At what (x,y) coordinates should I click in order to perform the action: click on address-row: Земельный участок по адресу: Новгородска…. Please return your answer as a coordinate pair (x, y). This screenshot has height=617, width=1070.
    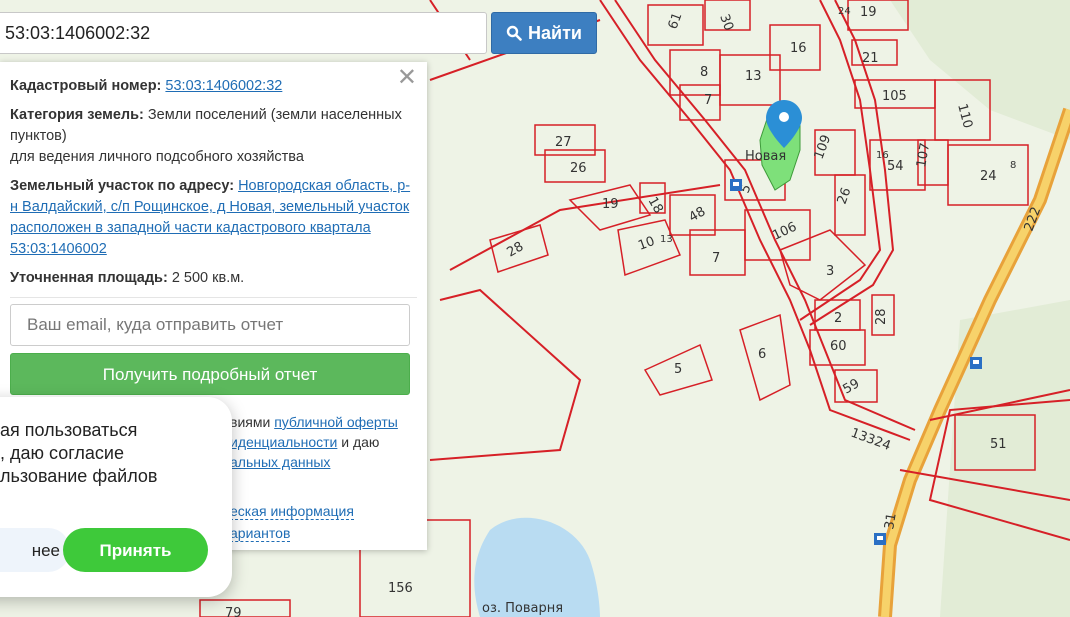
    Looking at the image, I should click on (213, 218).